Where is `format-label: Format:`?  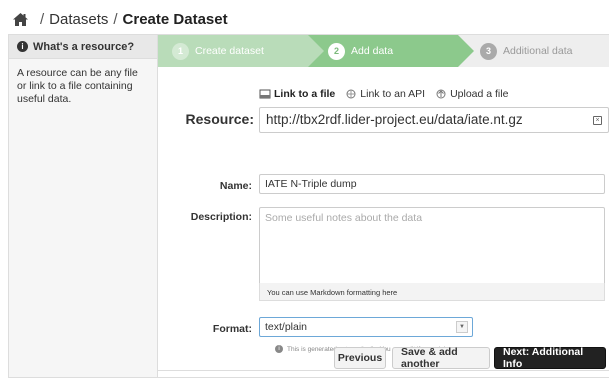
format-label: Format: is located at coordinates (232, 329).